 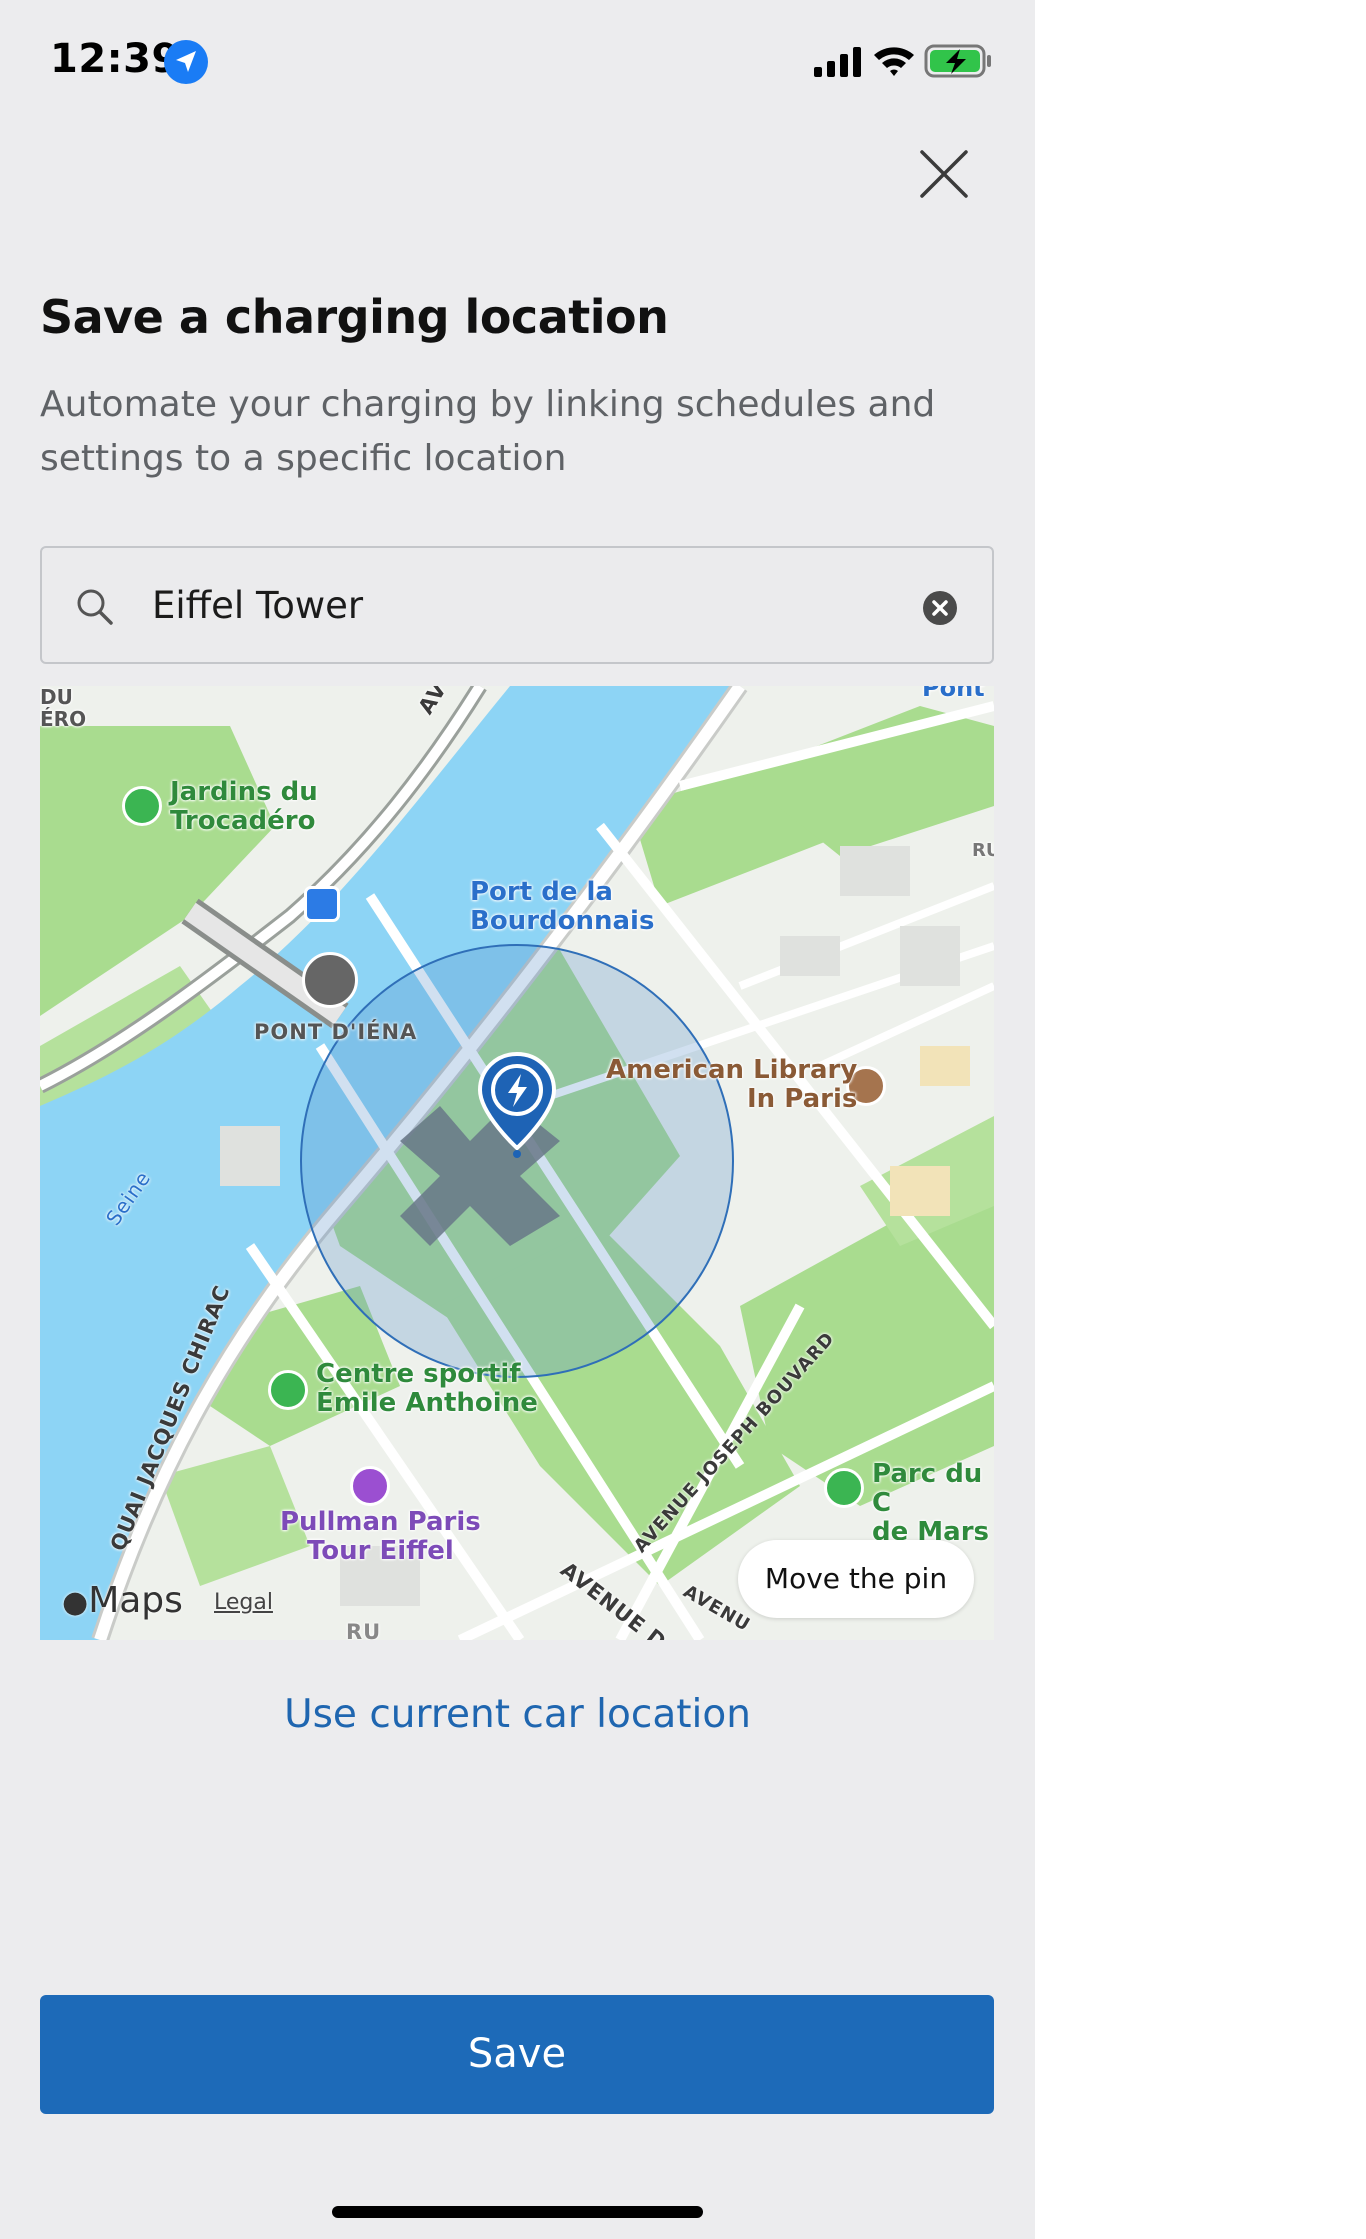 I want to click on clear-icon, so click(x=940, y=608).